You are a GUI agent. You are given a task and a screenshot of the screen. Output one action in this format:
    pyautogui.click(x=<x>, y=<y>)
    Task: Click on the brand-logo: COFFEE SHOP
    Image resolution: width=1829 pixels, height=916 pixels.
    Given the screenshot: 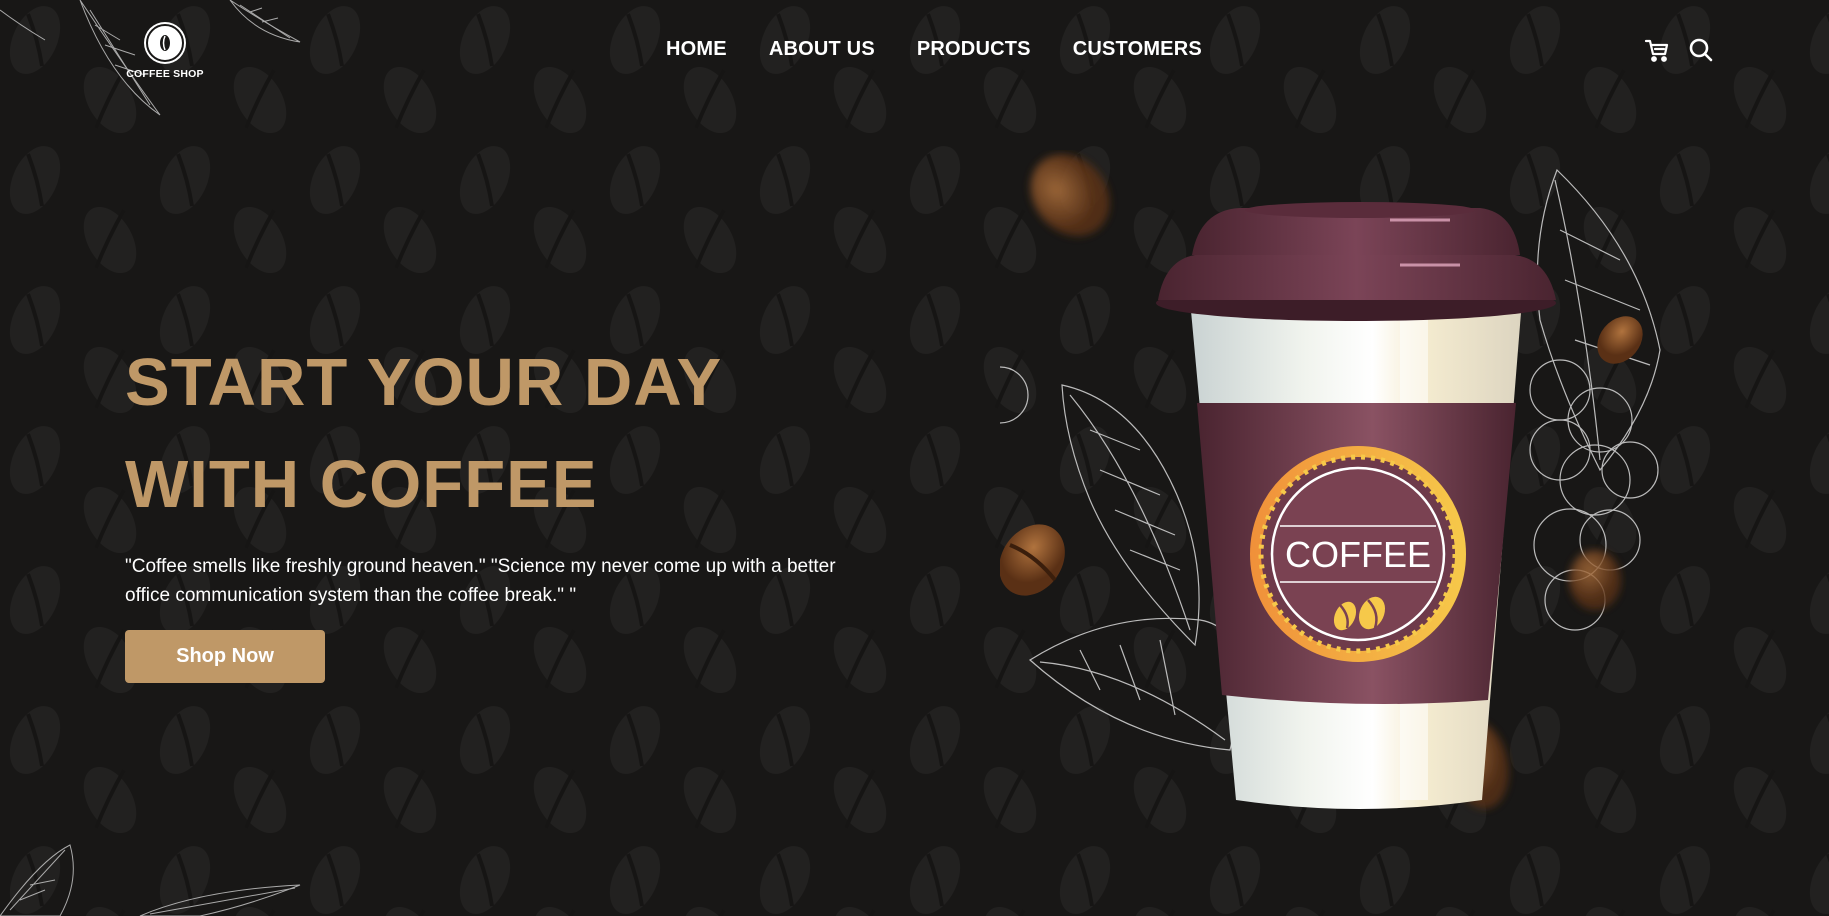 What is the action you would take?
    pyautogui.click(x=165, y=51)
    